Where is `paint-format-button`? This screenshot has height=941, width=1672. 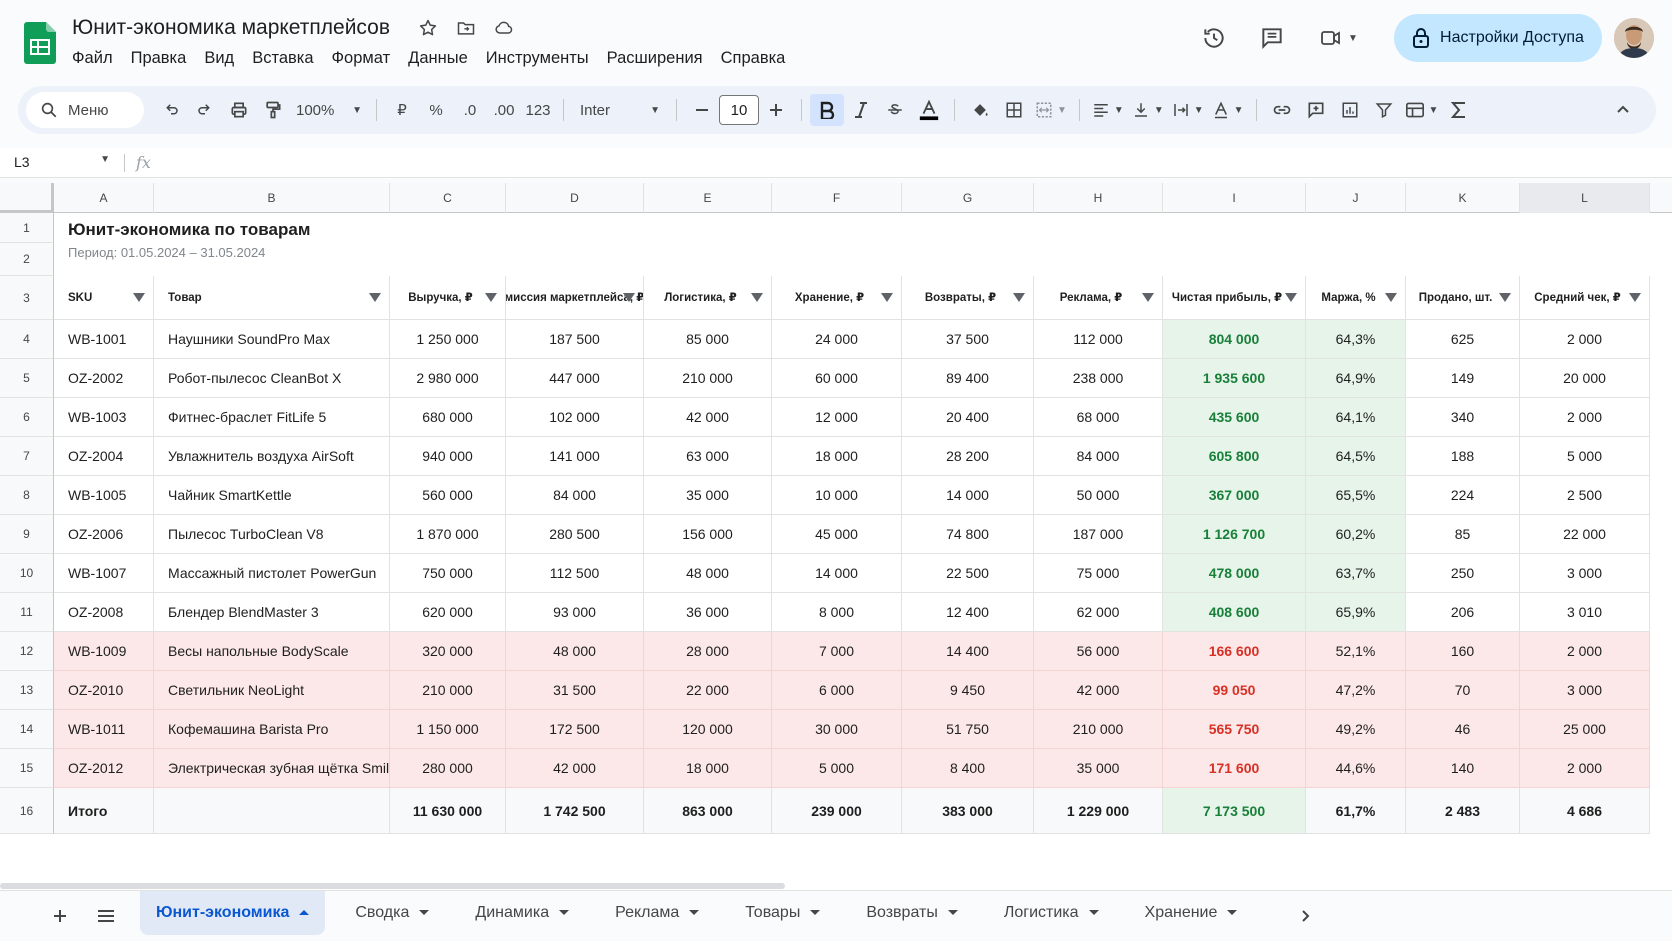
paint-format-button is located at coordinates (273, 110).